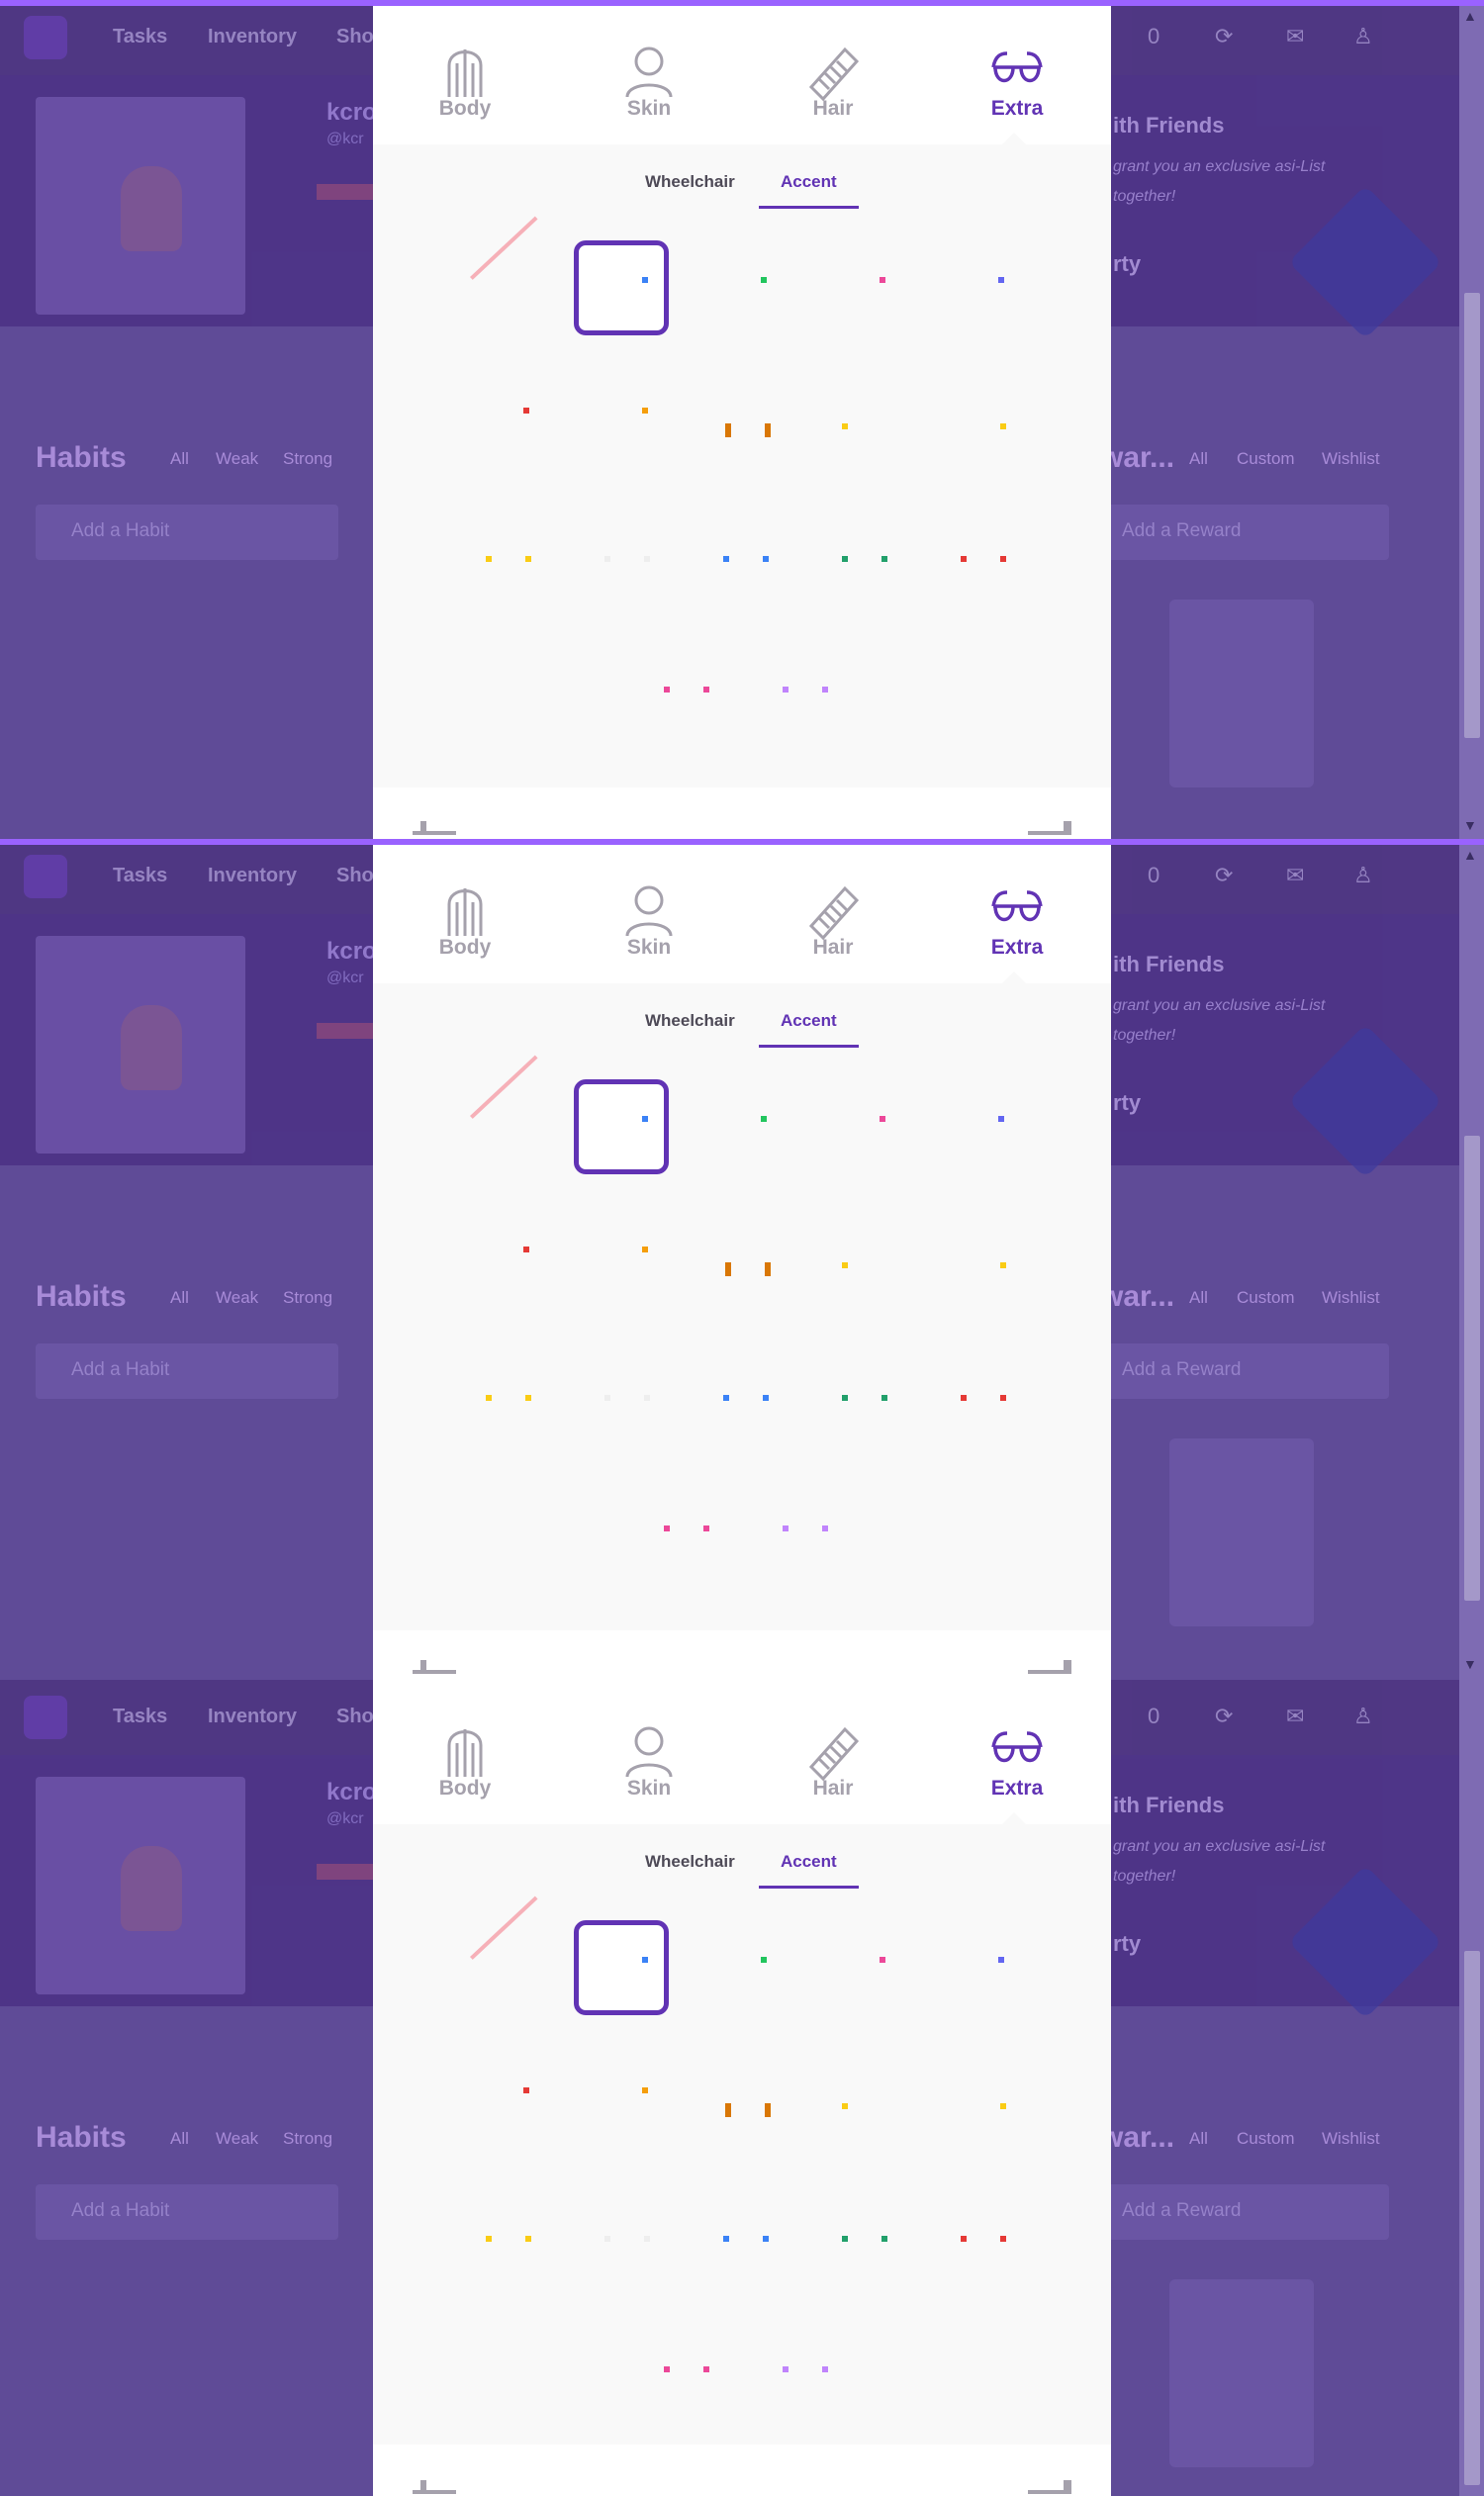 This screenshot has height=2496, width=1484. What do you see at coordinates (726, 559) in the screenshot?
I see `accent-option-blue-a` at bounding box center [726, 559].